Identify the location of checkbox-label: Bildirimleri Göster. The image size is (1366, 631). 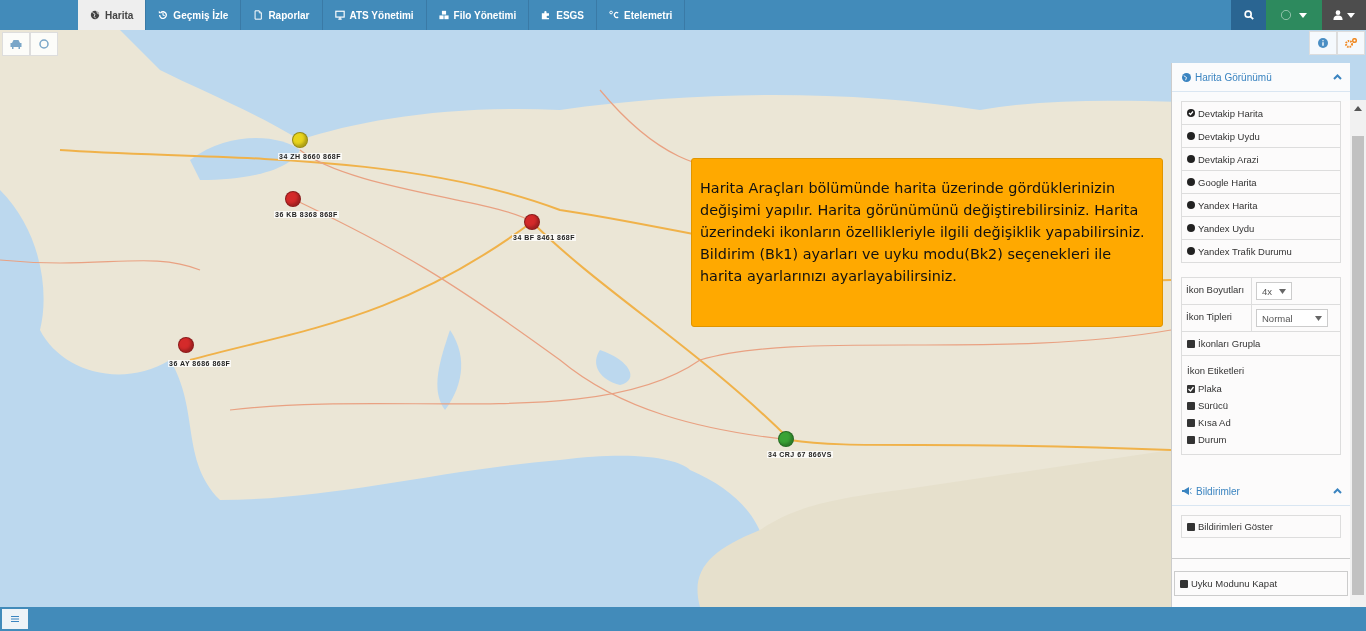
(1235, 526).